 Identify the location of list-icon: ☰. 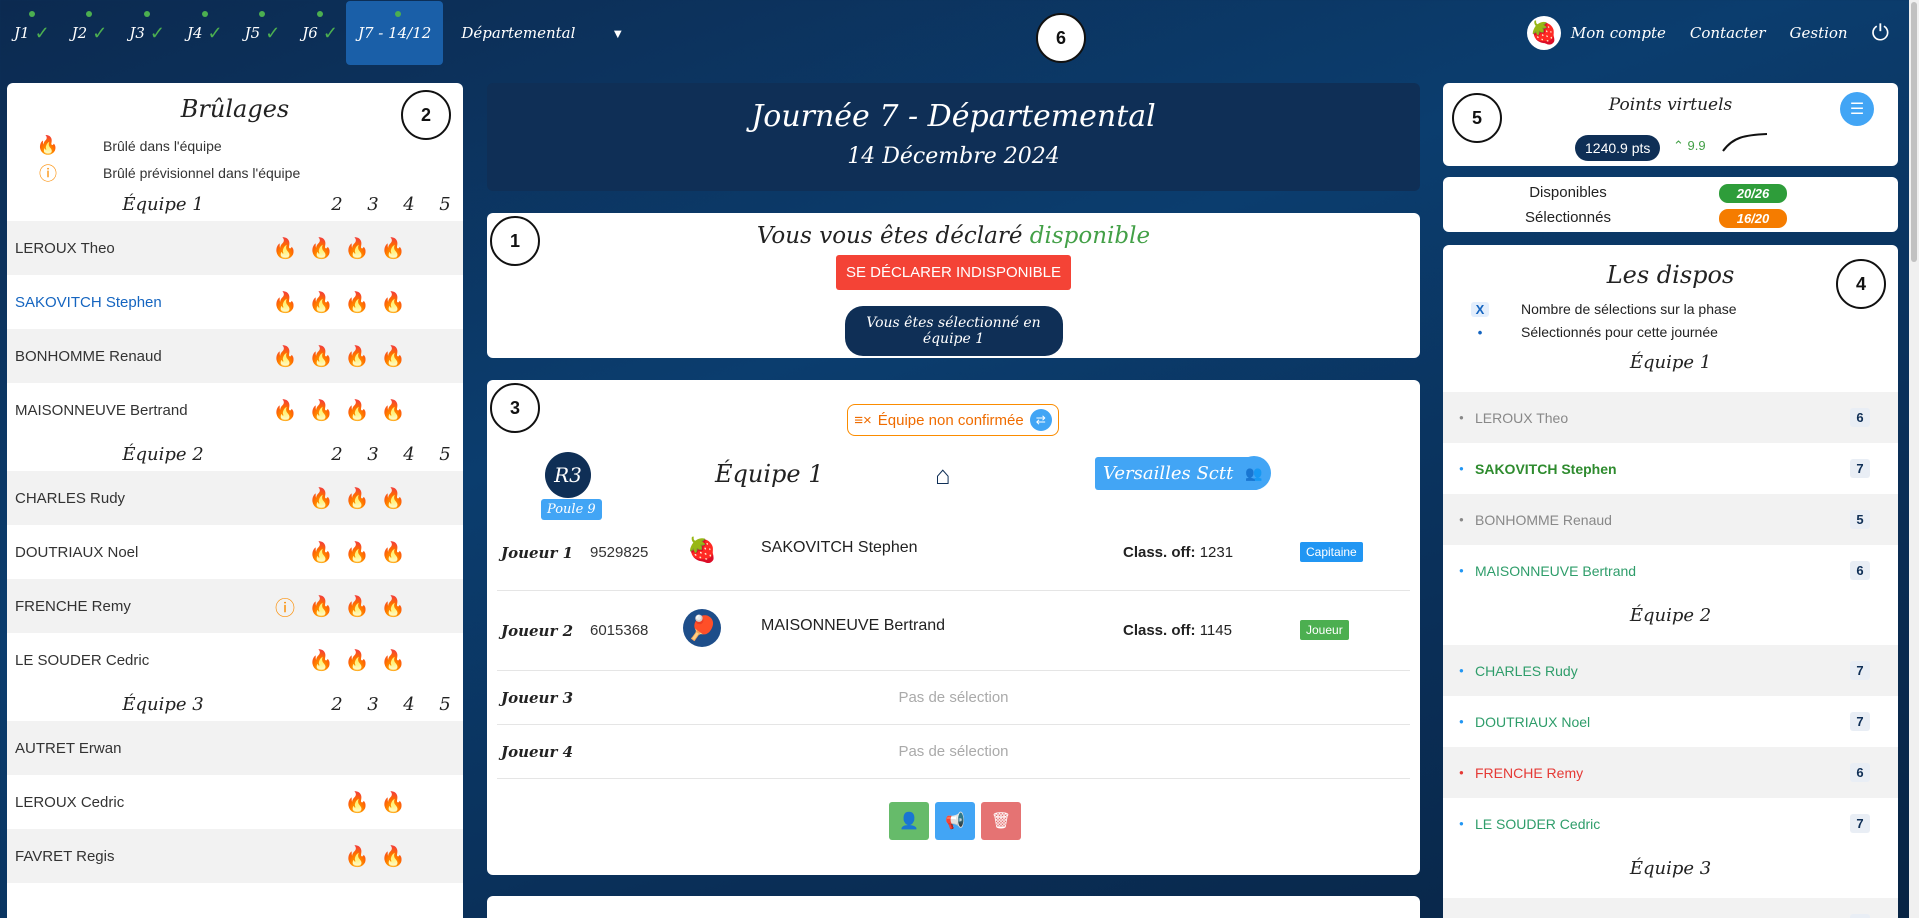
(1857, 109).